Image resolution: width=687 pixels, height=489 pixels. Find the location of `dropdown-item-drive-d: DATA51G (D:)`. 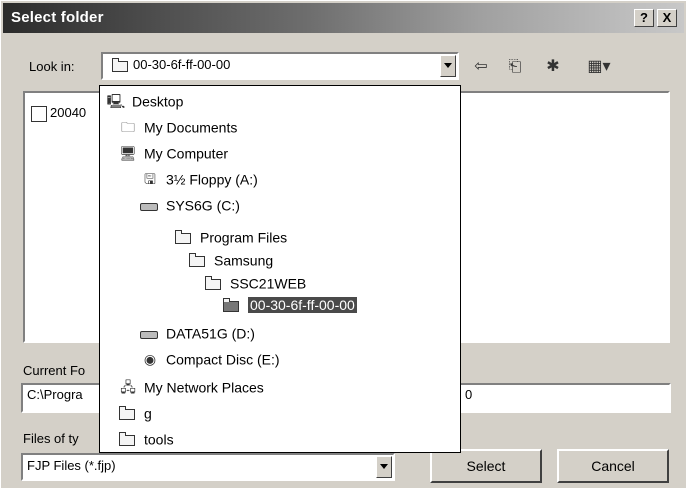

dropdown-item-drive-d: DATA51G (D:) is located at coordinates (197, 332).